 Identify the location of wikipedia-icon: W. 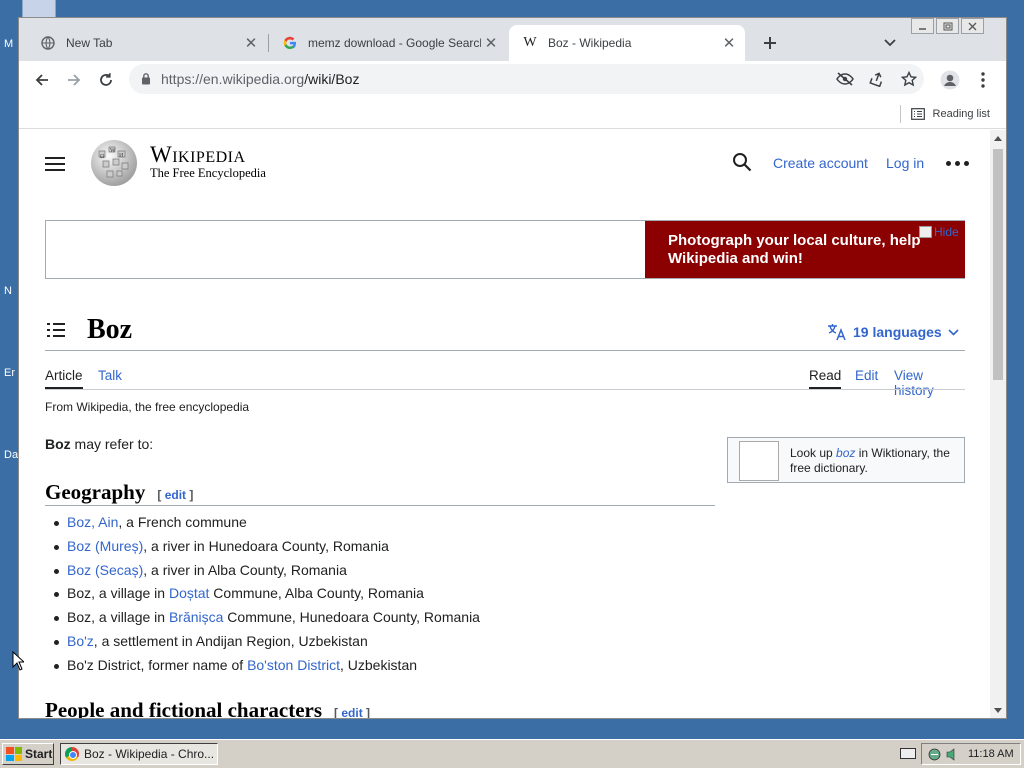
(530, 42).